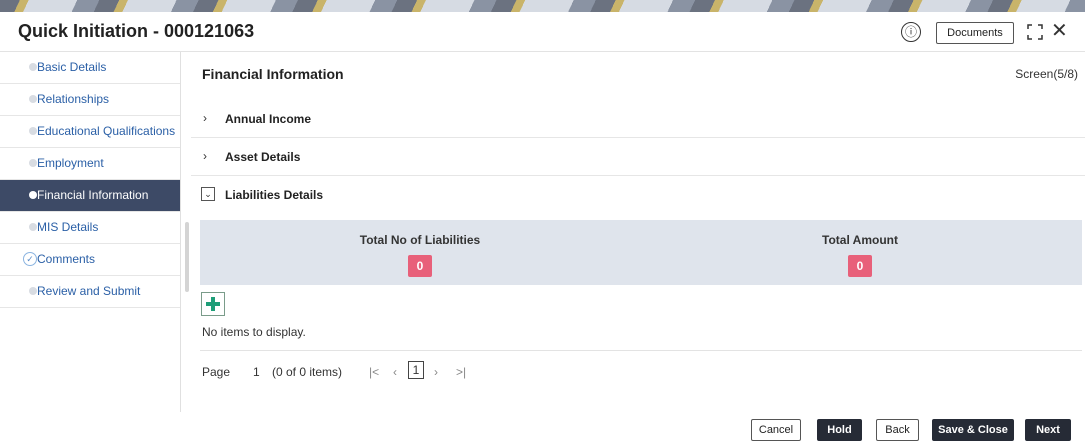 The width and height of the screenshot is (1085, 441). Describe the element at coordinates (897, 430) in the screenshot. I see `back-button: Back` at that location.